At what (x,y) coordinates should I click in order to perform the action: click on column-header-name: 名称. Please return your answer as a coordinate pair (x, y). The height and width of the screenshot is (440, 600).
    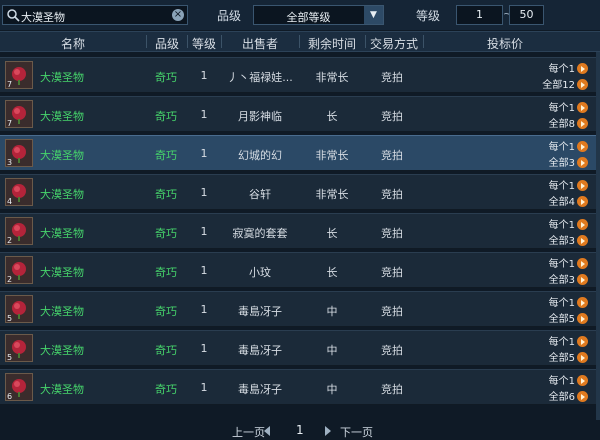
    Looking at the image, I should click on (73, 43).